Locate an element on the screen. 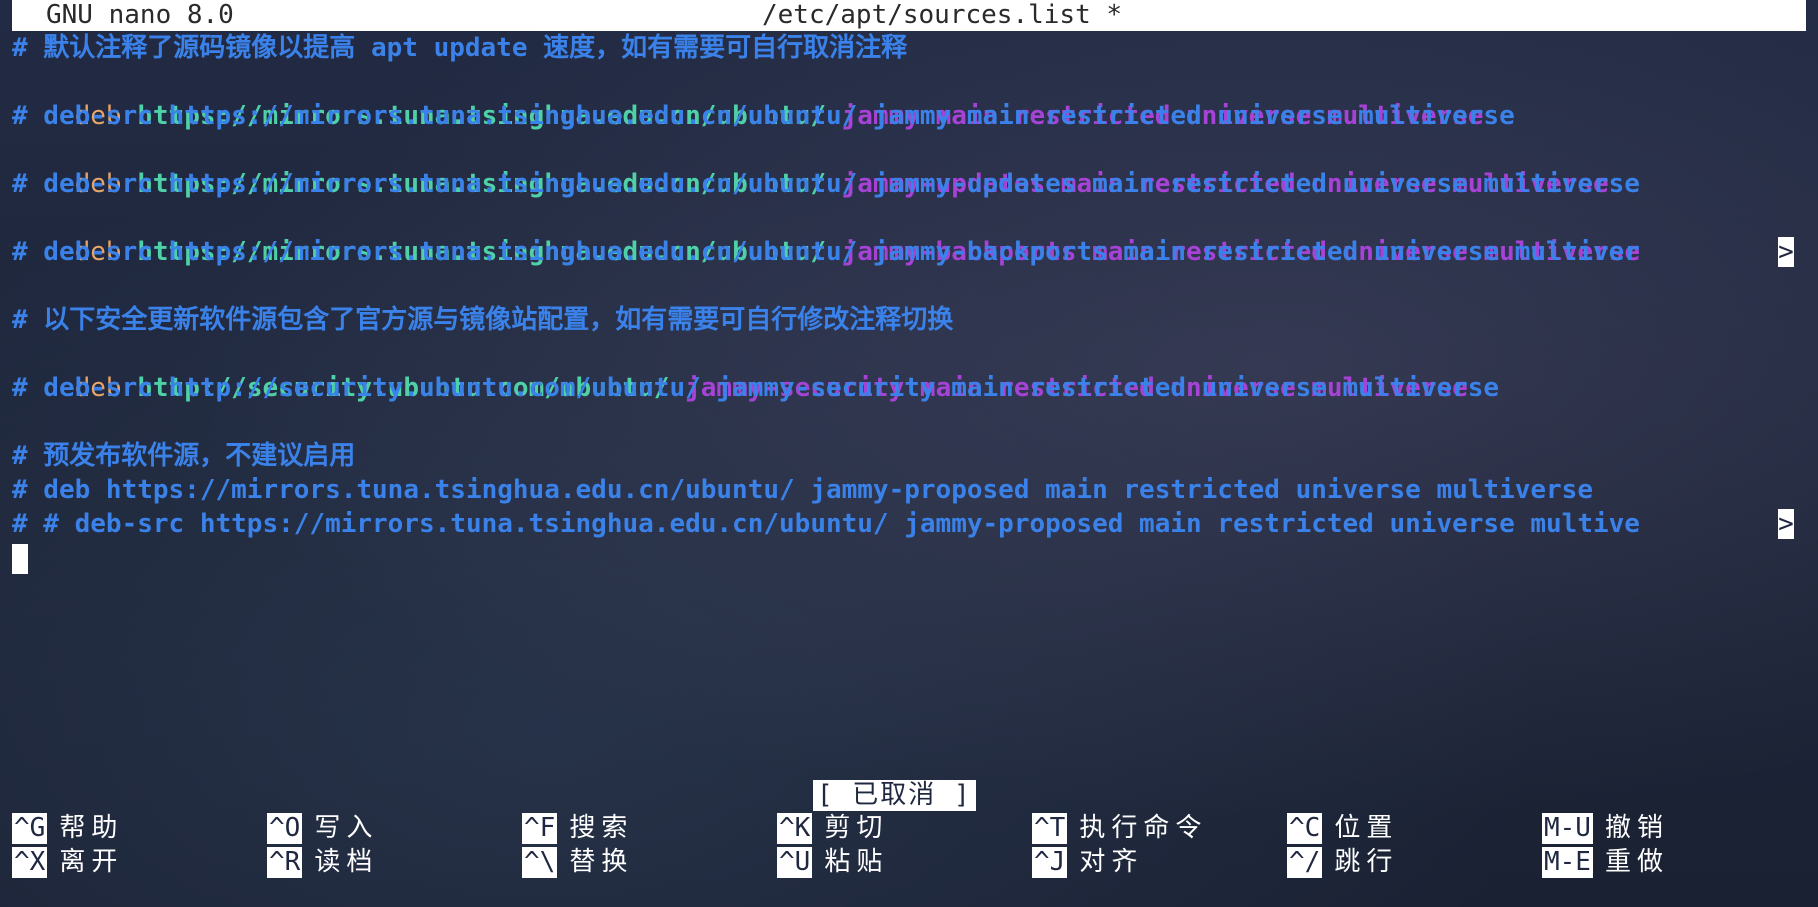 Image resolution: width=1818 pixels, height=907 pixels. shortcut-label: 粘贴 is located at coordinates (856, 862).